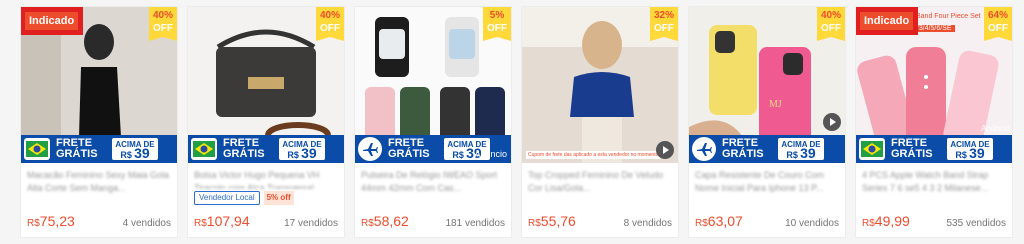  What do you see at coordinates (664, 24) in the screenshot?
I see `discount-badge: 32% OFF` at bounding box center [664, 24].